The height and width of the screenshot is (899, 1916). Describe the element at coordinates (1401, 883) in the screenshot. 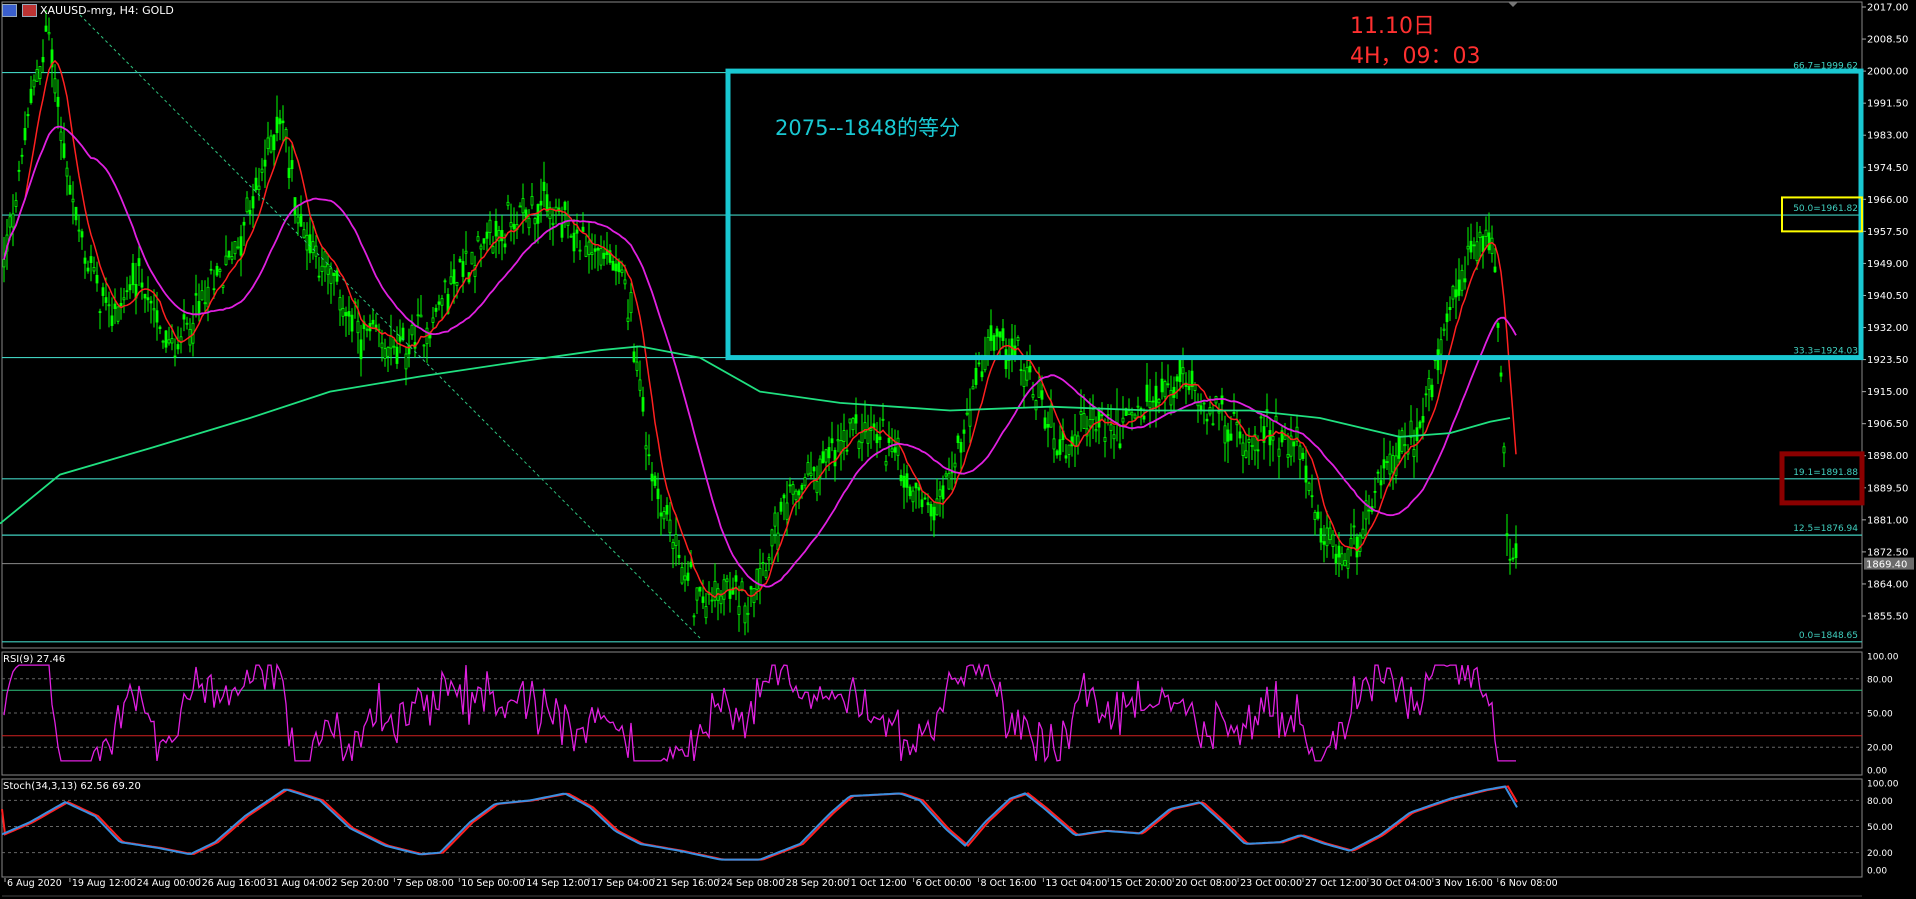

I see `time-axis-label: 30 Oct 04:00` at that location.